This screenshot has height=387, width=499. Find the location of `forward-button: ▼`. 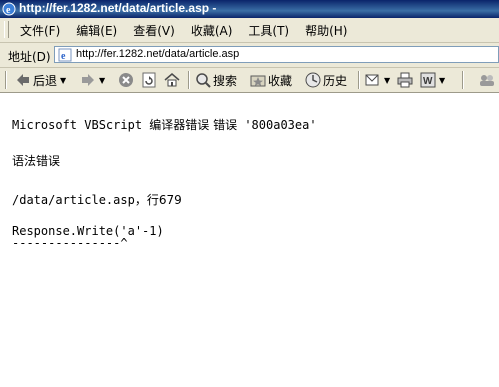

forward-button: ▼ is located at coordinates (92, 80).